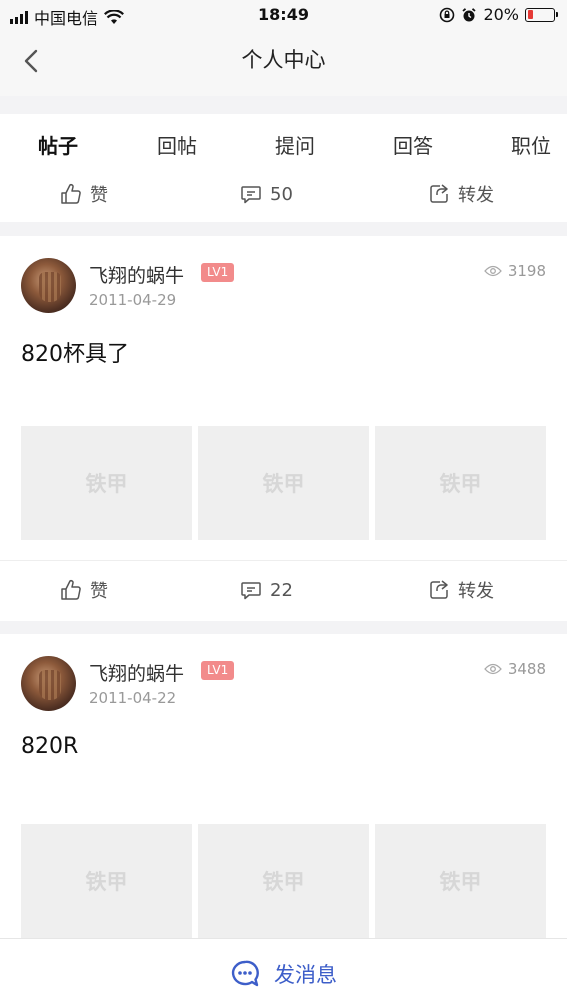  What do you see at coordinates (526, 271) in the screenshot?
I see `view-count-value: 3198` at bounding box center [526, 271].